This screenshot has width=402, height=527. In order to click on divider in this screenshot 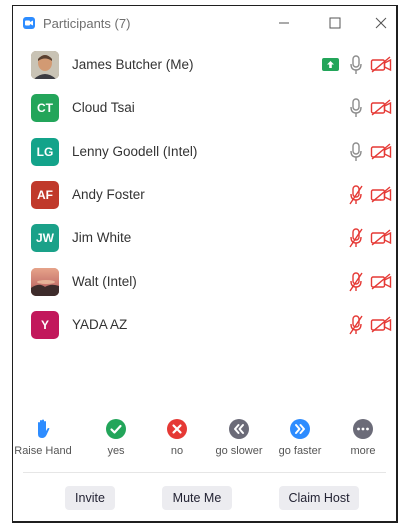, I will do `click(204, 472)`.